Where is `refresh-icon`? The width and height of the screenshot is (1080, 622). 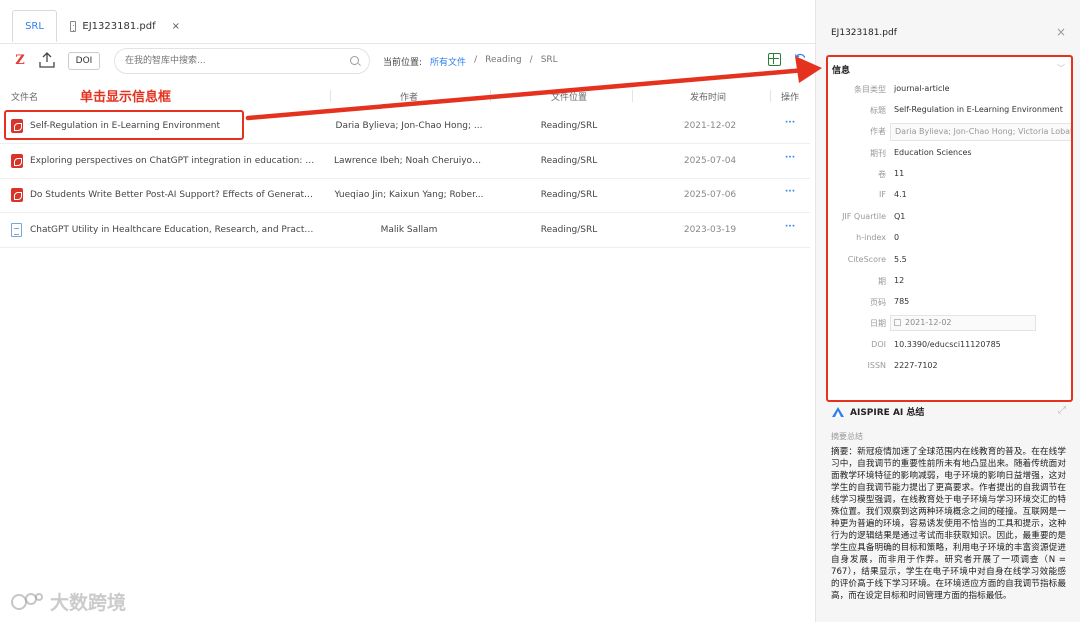
refresh-icon is located at coordinates (800, 59).